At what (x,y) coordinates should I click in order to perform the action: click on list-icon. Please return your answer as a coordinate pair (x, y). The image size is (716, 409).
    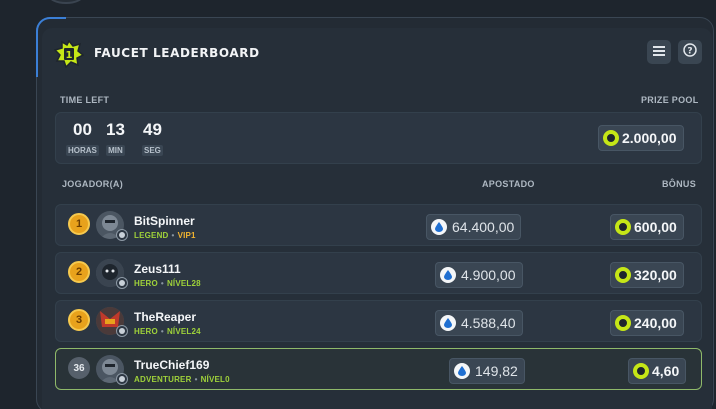
    Looking at the image, I should click on (659, 52).